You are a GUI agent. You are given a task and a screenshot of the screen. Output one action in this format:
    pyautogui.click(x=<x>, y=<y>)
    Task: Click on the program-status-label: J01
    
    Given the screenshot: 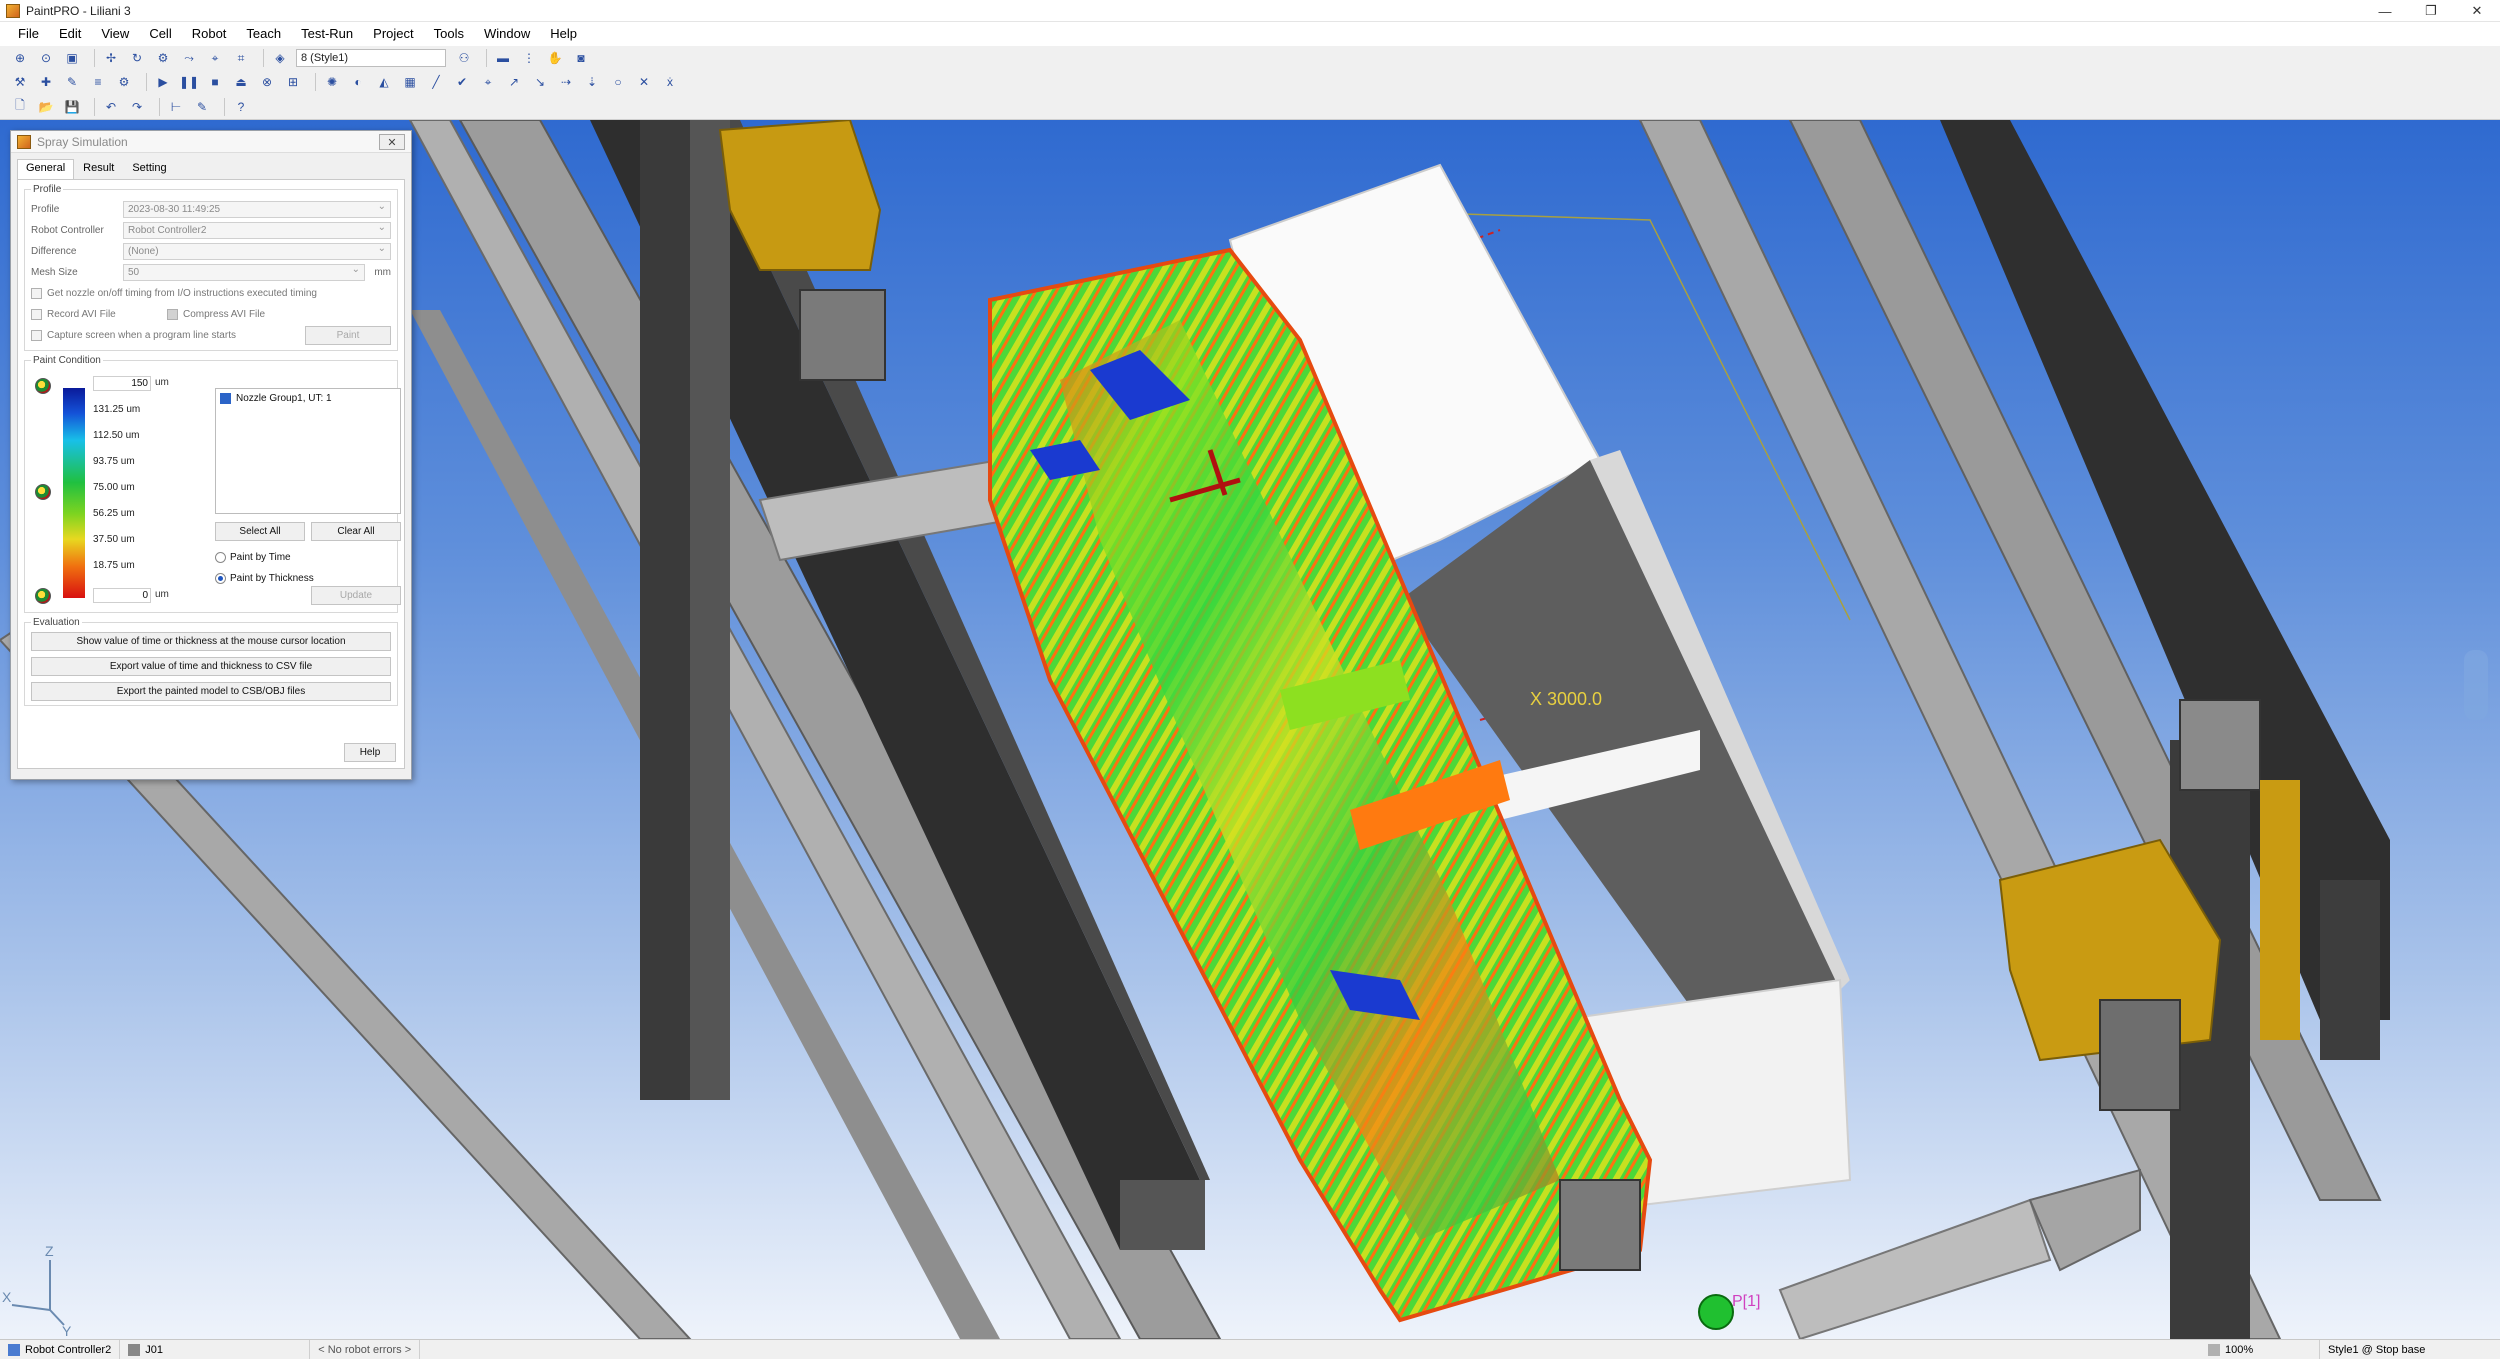 What is the action you would take?
    pyautogui.click(x=154, y=1349)
    